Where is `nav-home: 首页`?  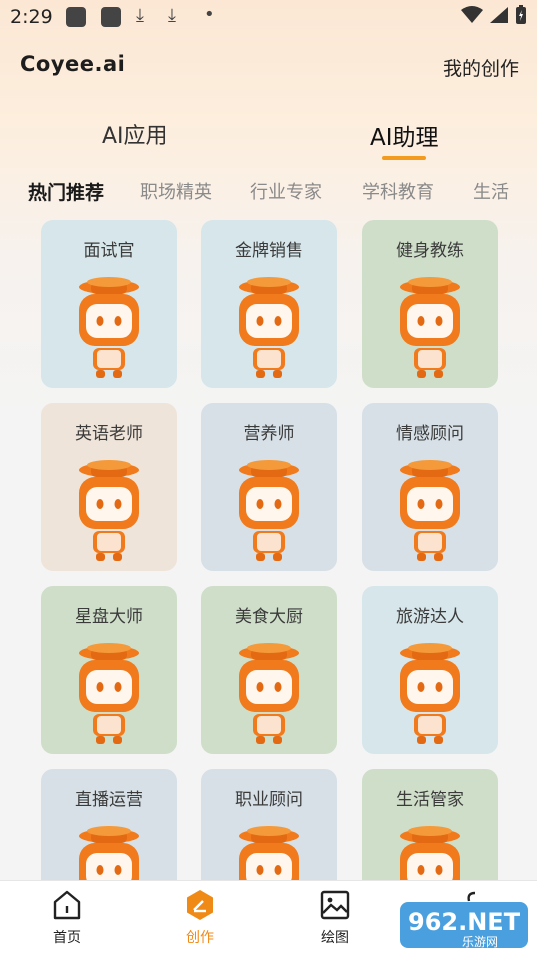 nav-home: 首页 is located at coordinates (67, 918).